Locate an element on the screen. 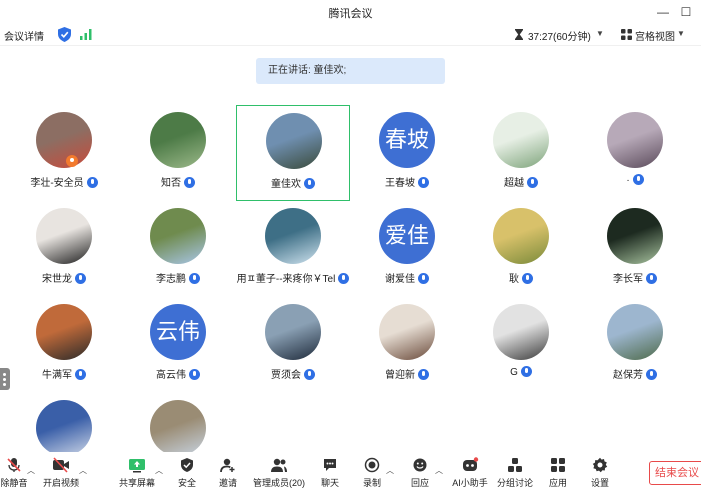  participant-tile: 李志鹏 is located at coordinates (178, 249).